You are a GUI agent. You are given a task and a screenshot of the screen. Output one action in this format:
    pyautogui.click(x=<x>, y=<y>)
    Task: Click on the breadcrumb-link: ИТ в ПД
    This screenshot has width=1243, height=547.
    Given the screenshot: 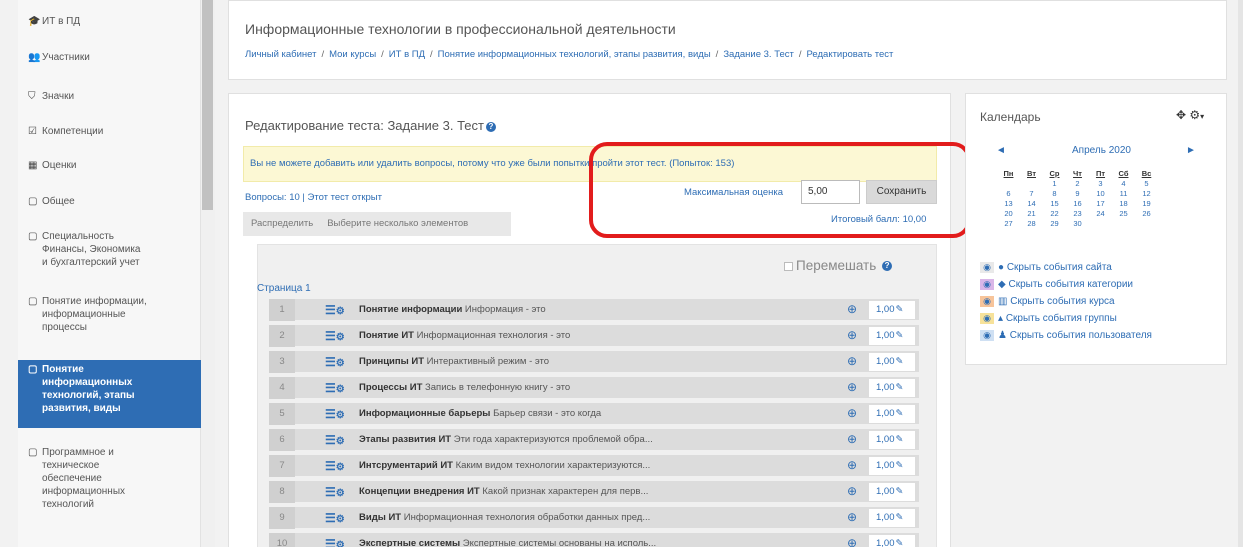 What is the action you would take?
    pyautogui.click(x=407, y=54)
    